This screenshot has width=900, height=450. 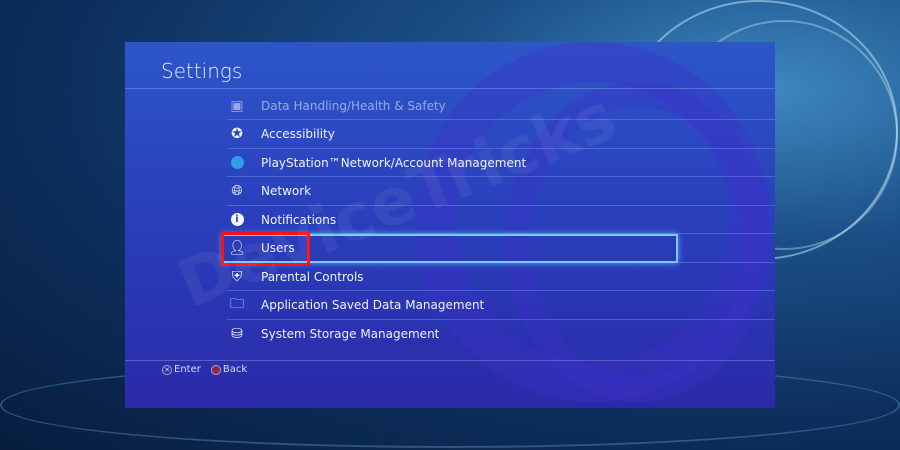 What do you see at coordinates (204, 369) in the screenshot?
I see `button-hints: ✕ Enter Back` at bounding box center [204, 369].